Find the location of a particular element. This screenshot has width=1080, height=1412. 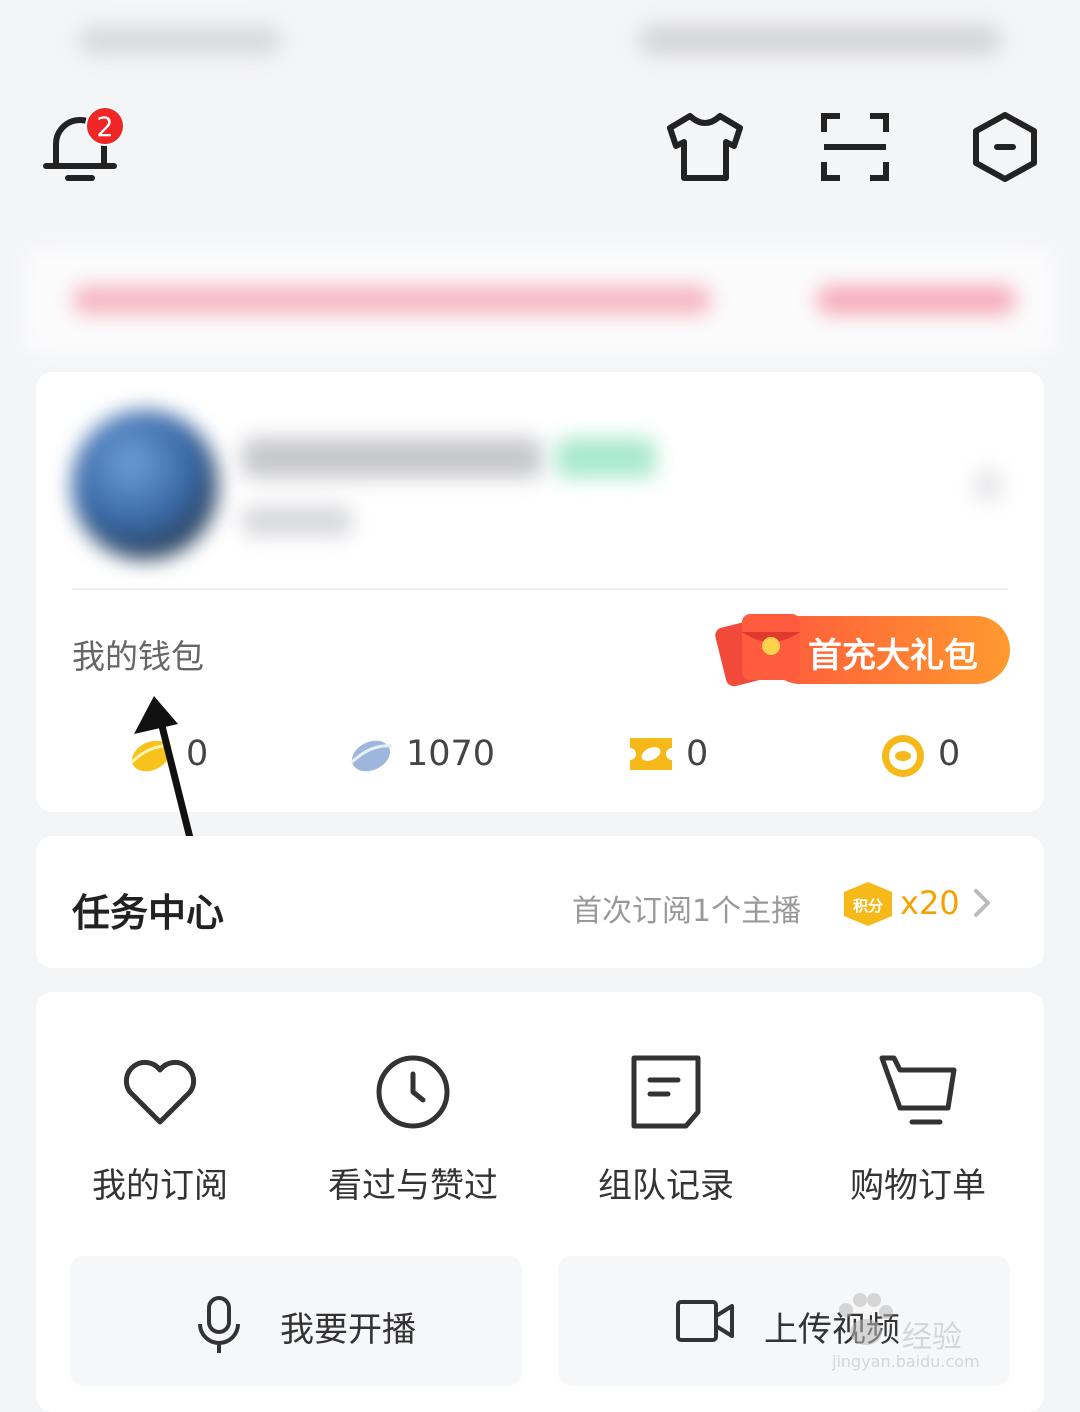

coin-icon is located at coordinates (903, 756).